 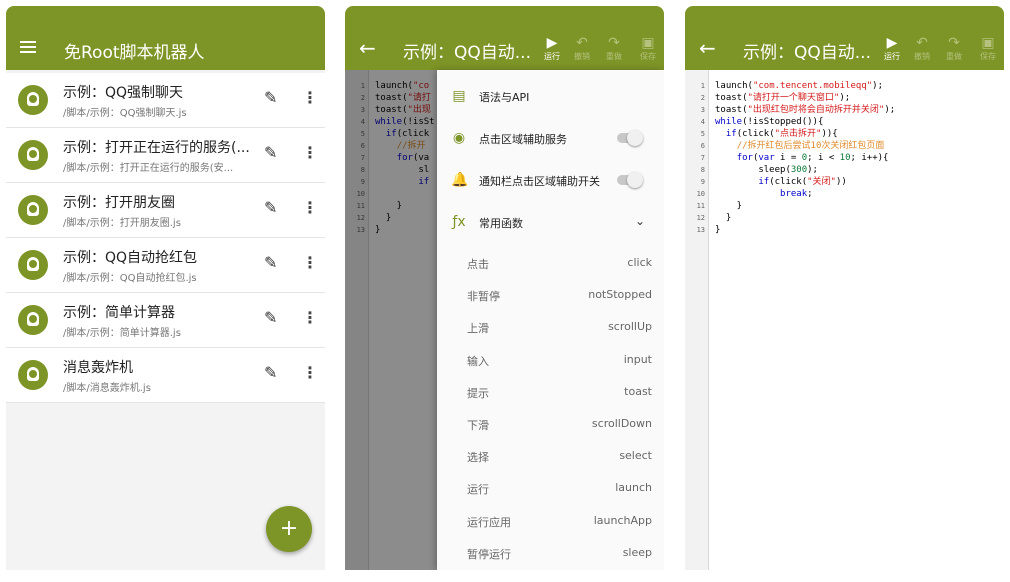 I want to click on play-icon: ▶, so click(x=552, y=43).